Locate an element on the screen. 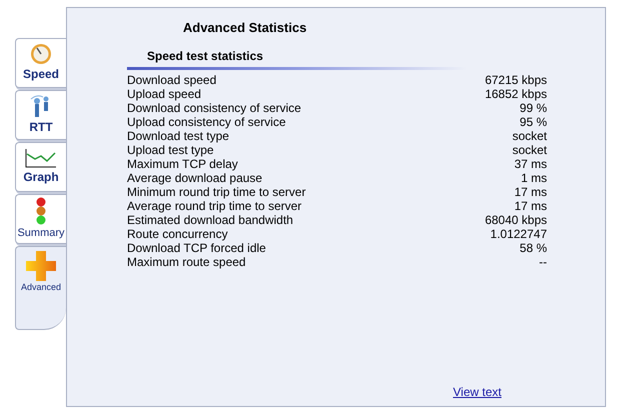 This screenshot has width=637, height=415. sidebar-tab: Advanced is located at coordinates (40, 288).